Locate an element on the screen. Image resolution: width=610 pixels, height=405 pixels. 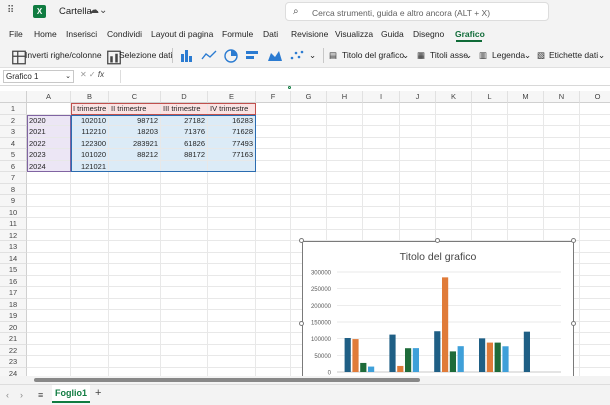
value-cell: 18203 is located at coordinates (135, 132).